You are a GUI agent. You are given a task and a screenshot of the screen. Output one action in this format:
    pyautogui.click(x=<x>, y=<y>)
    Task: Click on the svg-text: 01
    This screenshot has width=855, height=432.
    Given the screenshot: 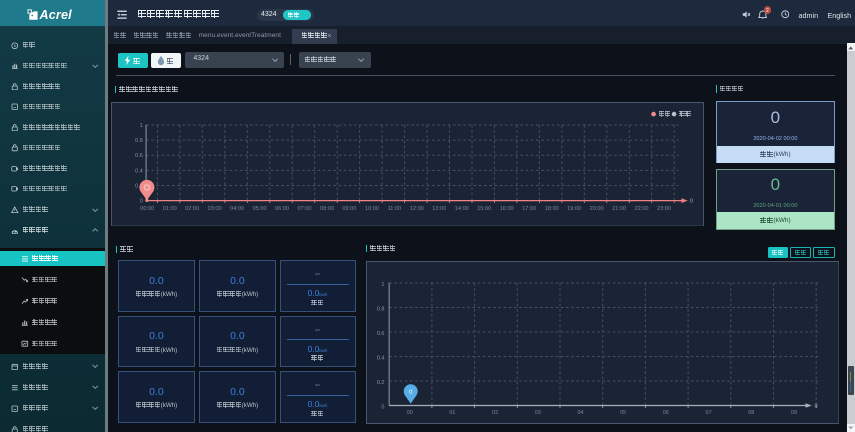 What is the action you would take?
    pyautogui.click(x=452, y=413)
    